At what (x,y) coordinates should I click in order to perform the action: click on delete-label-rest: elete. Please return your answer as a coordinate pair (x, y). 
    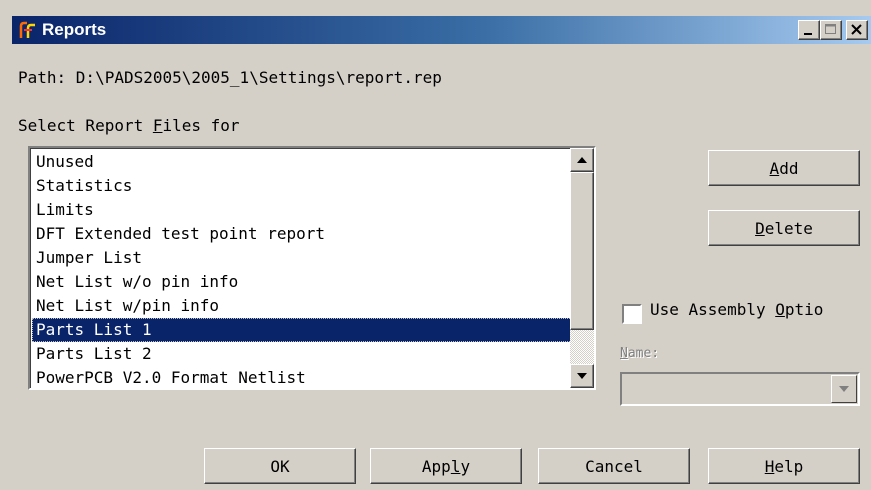
    Looking at the image, I should click on (788, 228).